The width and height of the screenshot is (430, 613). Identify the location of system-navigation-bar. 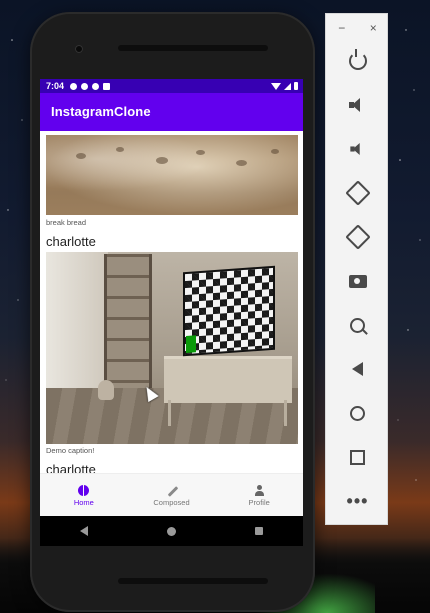
(171, 531).